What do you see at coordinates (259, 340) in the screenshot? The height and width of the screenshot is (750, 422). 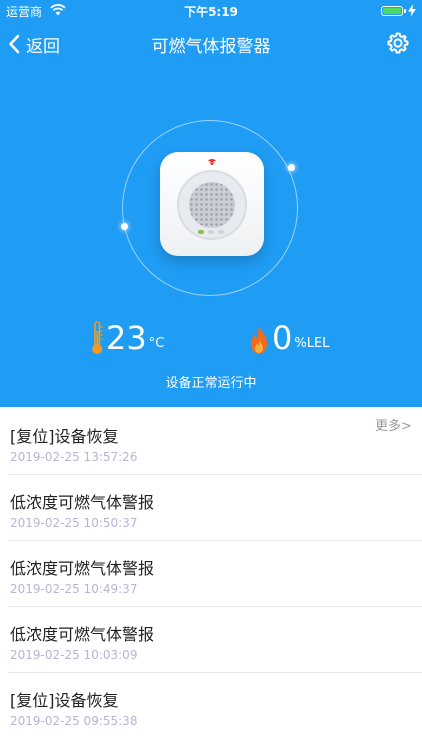 I see `flame-icon` at bounding box center [259, 340].